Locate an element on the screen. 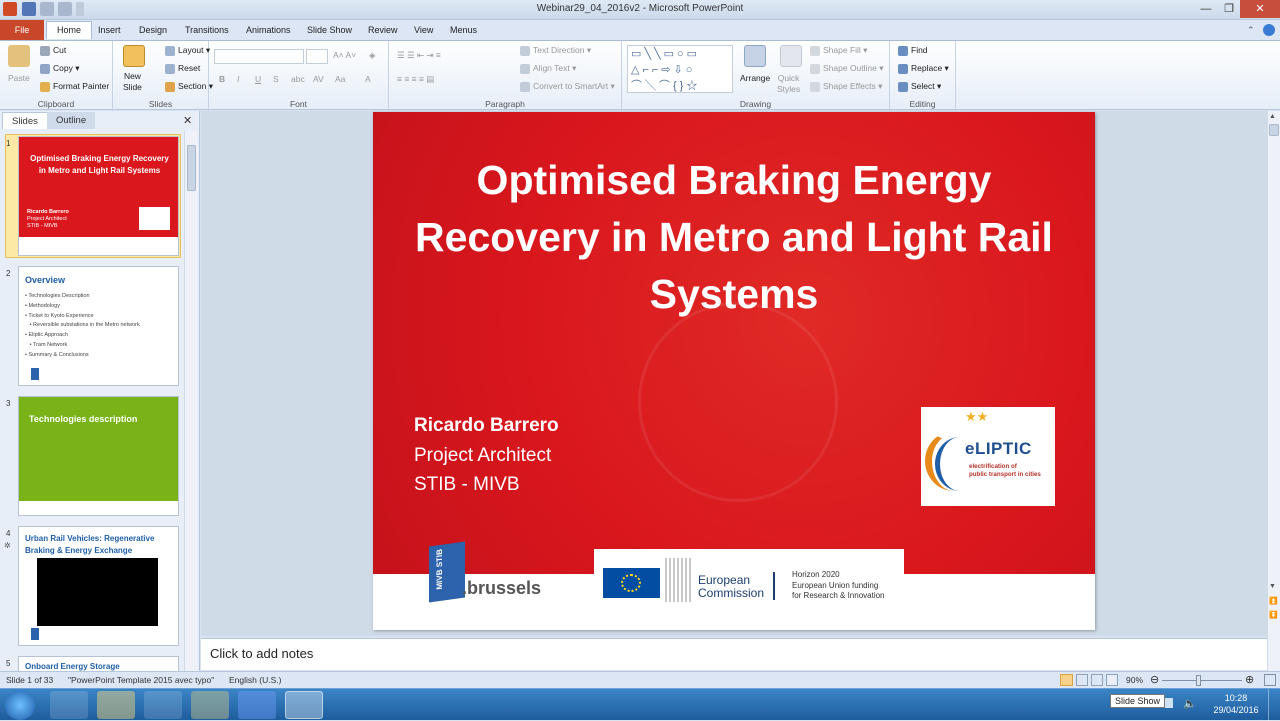 The image size is (1280, 721). clear-format-icon: ◈ is located at coordinates (372, 55).